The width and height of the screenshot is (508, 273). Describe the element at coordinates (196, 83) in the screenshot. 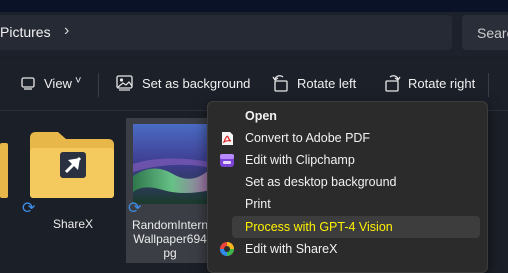

I see `set-as-background-button: Set as background` at that location.